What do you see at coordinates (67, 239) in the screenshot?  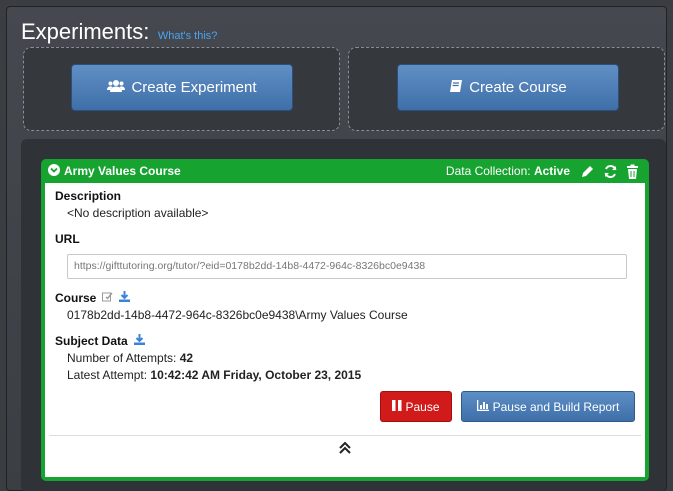 I see `url-label: URL` at bounding box center [67, 239].